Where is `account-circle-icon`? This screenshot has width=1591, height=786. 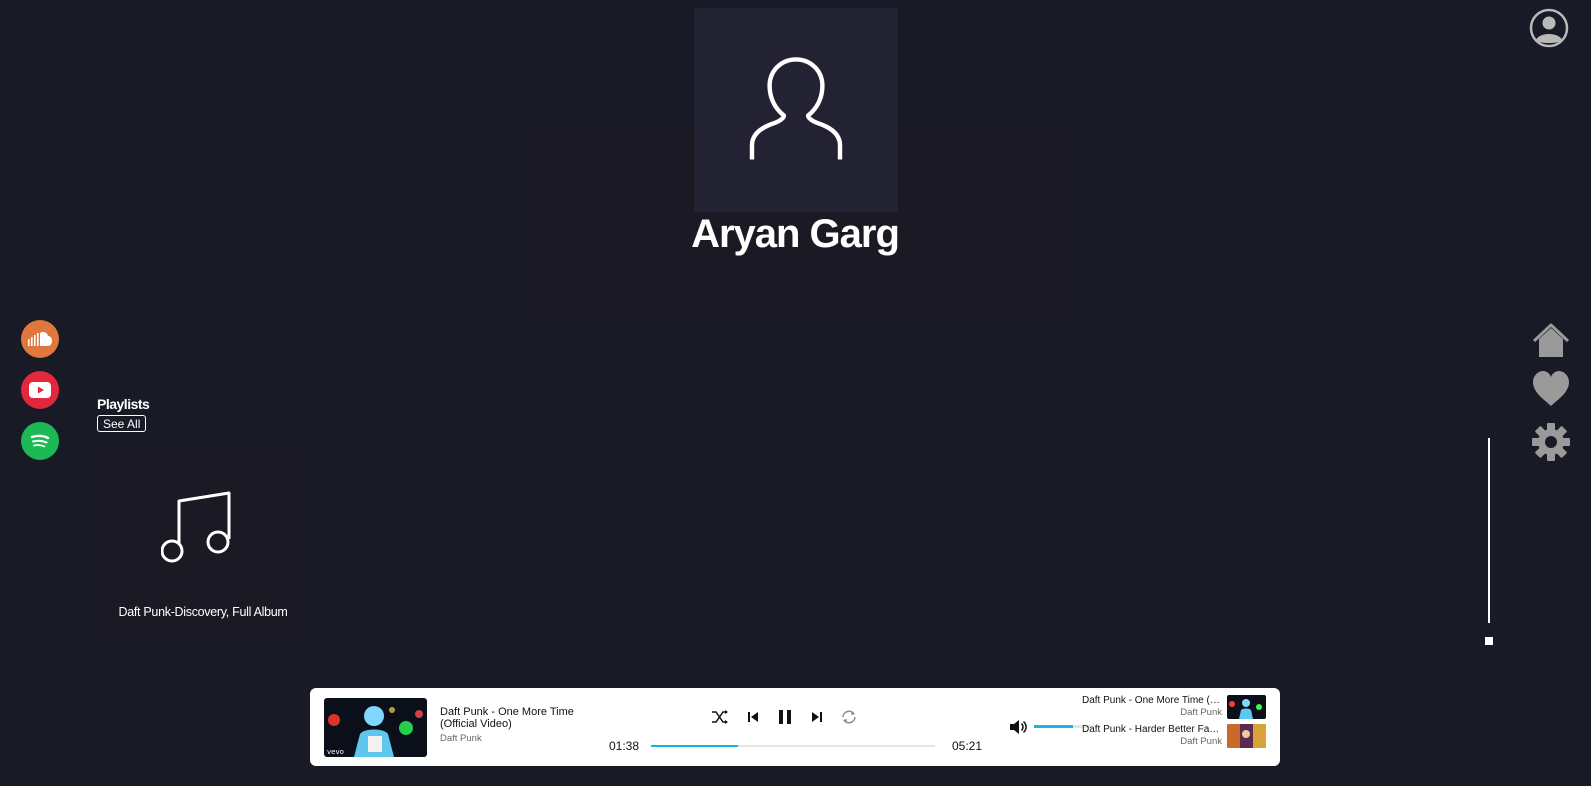 account-circle-icon is located at coordinates (1549, 28).